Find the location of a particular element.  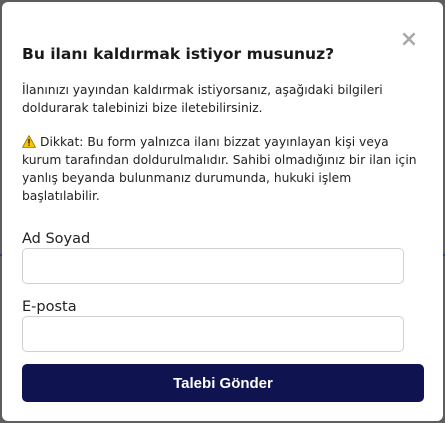

name-input is located at coordinates (213, 266).